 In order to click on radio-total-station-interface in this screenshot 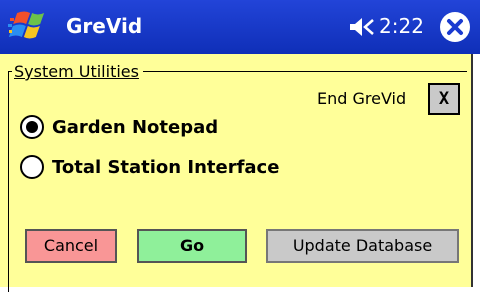, I will do `click(32, 167)`.